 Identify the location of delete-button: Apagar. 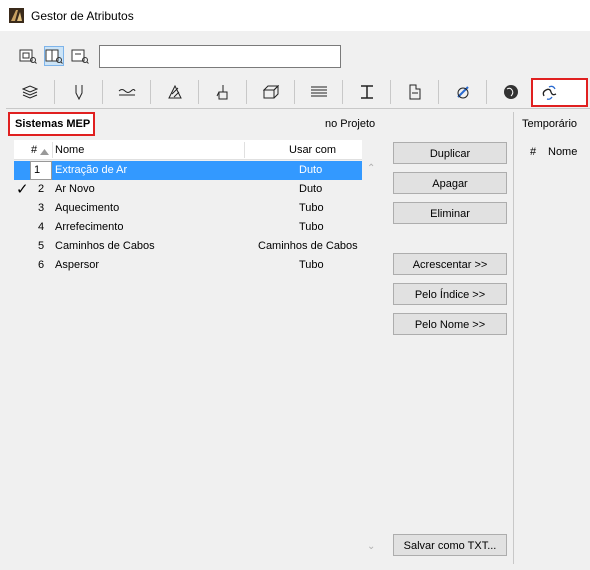
(450, 183).